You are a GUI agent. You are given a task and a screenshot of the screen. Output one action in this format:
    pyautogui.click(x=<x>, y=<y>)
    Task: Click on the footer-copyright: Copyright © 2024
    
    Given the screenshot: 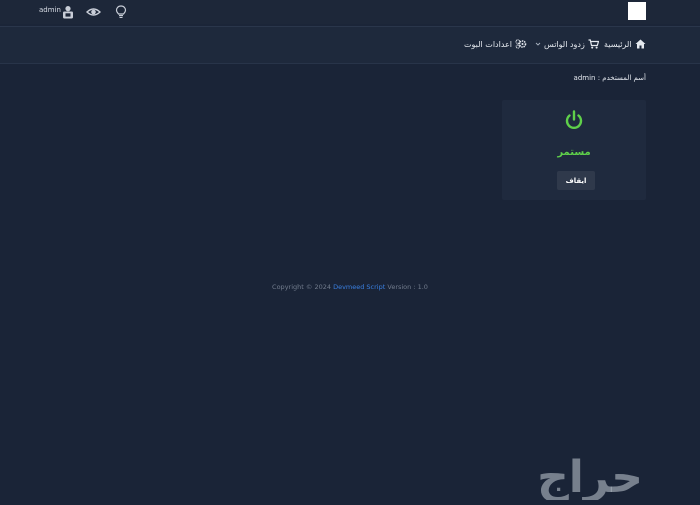 What is the action you would take?
    pyautogui.click(x=301, y=287)
    